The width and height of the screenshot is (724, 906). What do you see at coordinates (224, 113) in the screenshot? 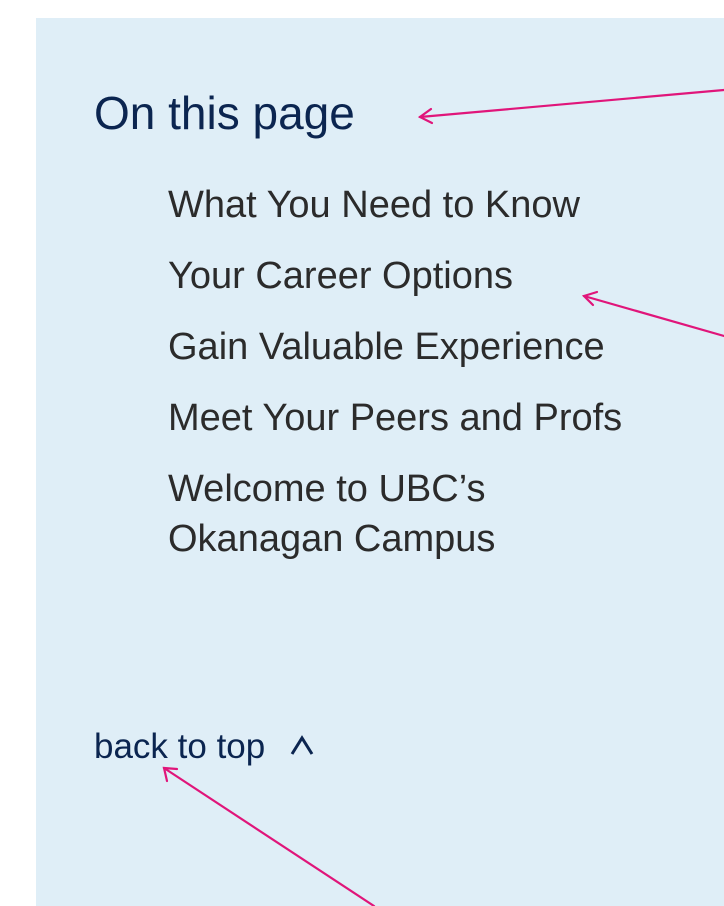
I see `page-title: On this page` at bounding box center [224, 113].